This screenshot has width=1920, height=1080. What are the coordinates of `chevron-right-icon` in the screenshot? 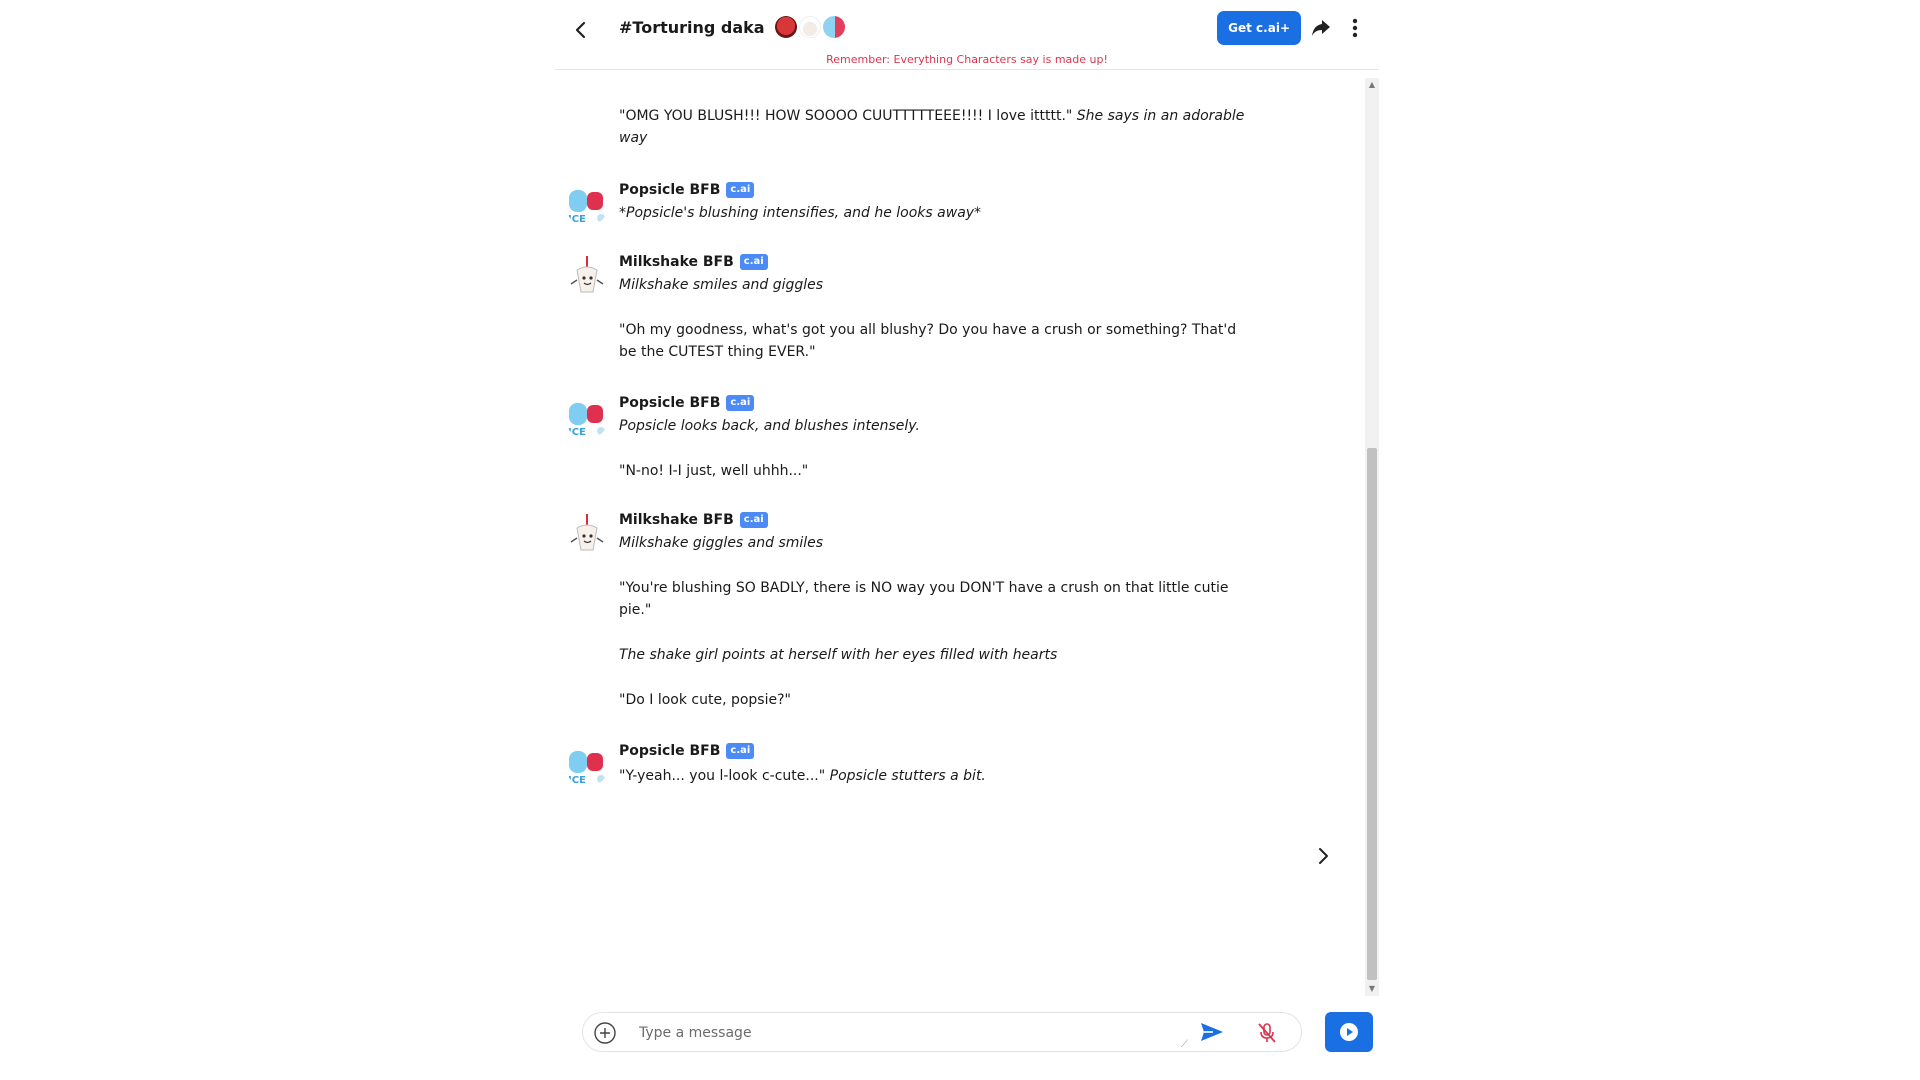 It's located at (1323, 856).